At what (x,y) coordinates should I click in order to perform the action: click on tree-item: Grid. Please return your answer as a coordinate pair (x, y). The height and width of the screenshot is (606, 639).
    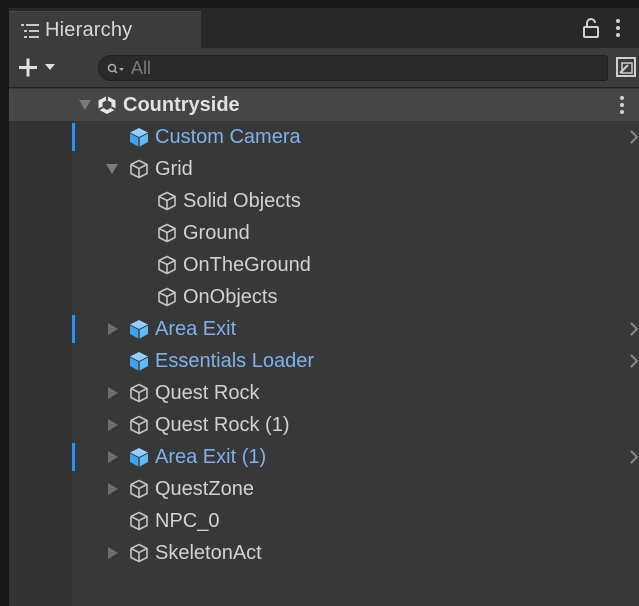
    Looking at the image, I should click on (324, 169).